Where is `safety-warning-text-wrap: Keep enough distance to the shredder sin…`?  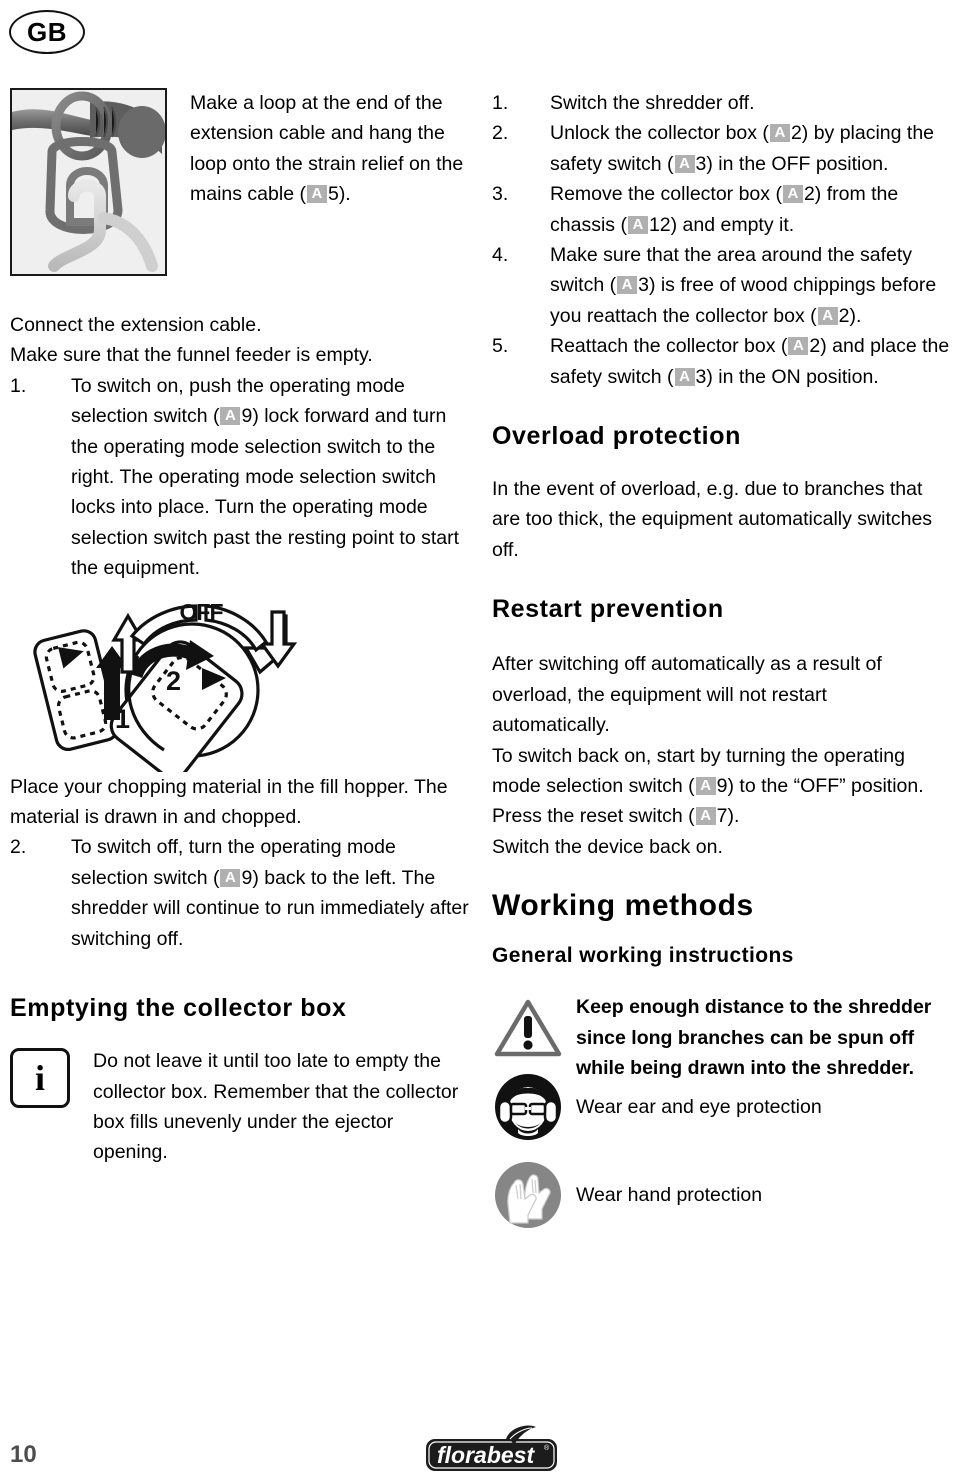 safety-warning-text-wrap: Keep enough distance to the shredder sin… is located at coordinates (763, 1037).